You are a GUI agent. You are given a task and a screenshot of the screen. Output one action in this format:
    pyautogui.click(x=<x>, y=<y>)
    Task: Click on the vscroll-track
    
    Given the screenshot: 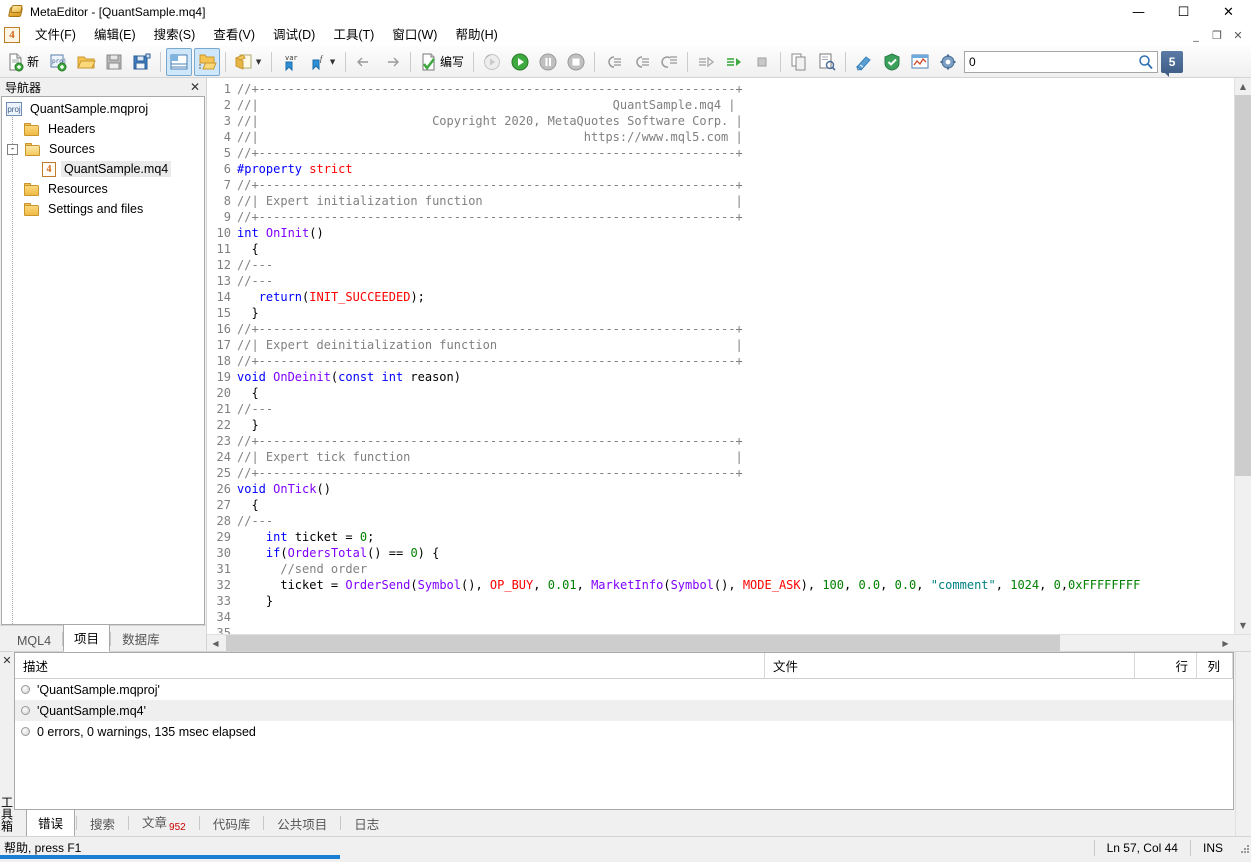 What is the action you would take?
    pyautogui.click(x=1243, y=356)
    